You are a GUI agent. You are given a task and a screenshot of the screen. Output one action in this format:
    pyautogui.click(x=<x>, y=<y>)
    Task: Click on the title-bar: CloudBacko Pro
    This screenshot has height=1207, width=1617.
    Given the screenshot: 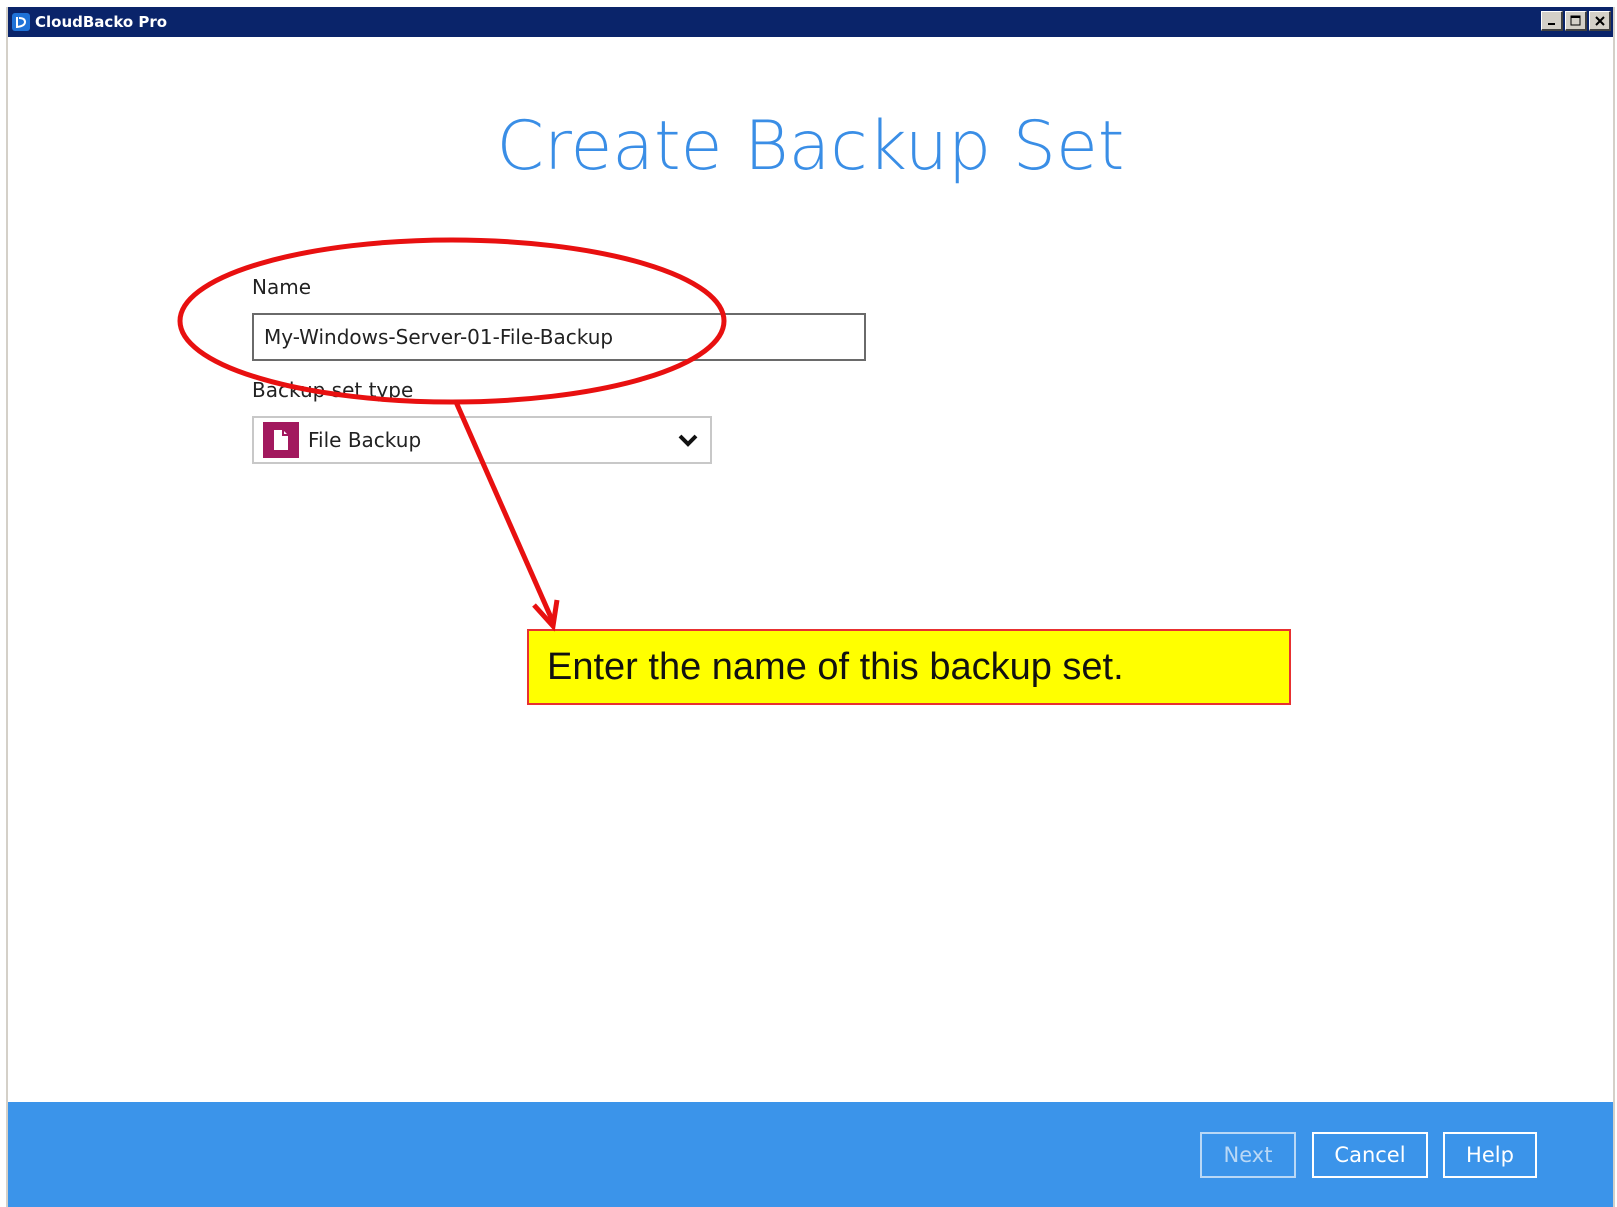 What is the action you would take?
    pyautogui.click(x=810, y=22)
    